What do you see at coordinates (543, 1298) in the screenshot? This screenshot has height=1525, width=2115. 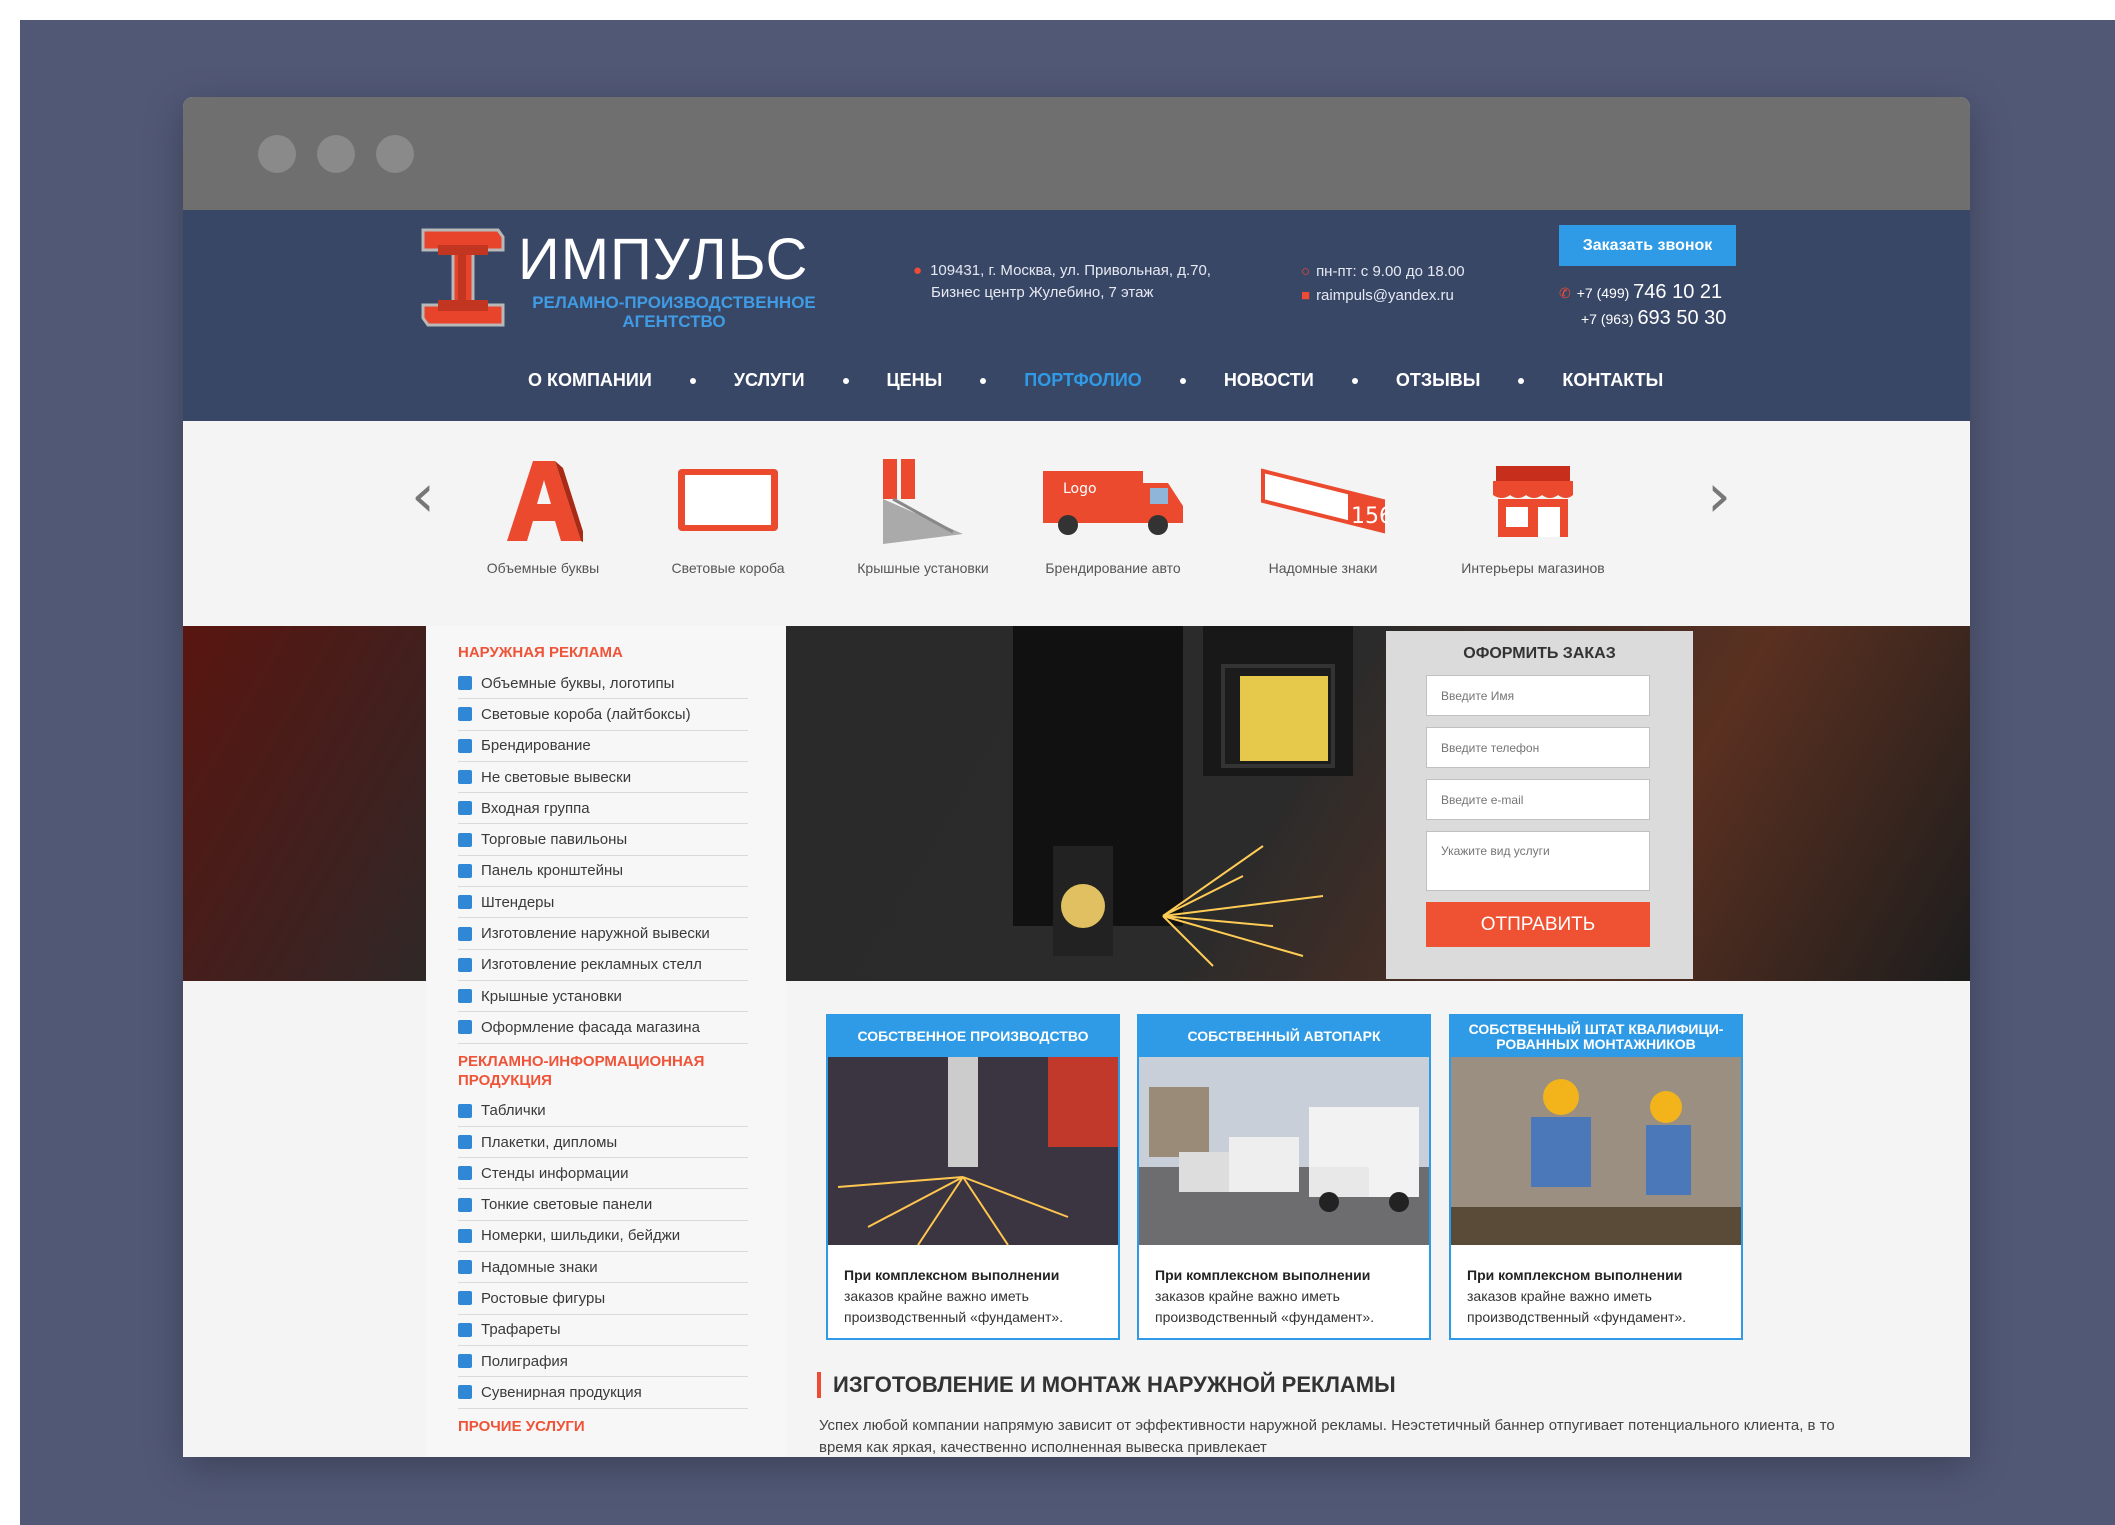 I see `sidebar-item-label: Ростовые фигуры` at bounding box center [543, 1298].